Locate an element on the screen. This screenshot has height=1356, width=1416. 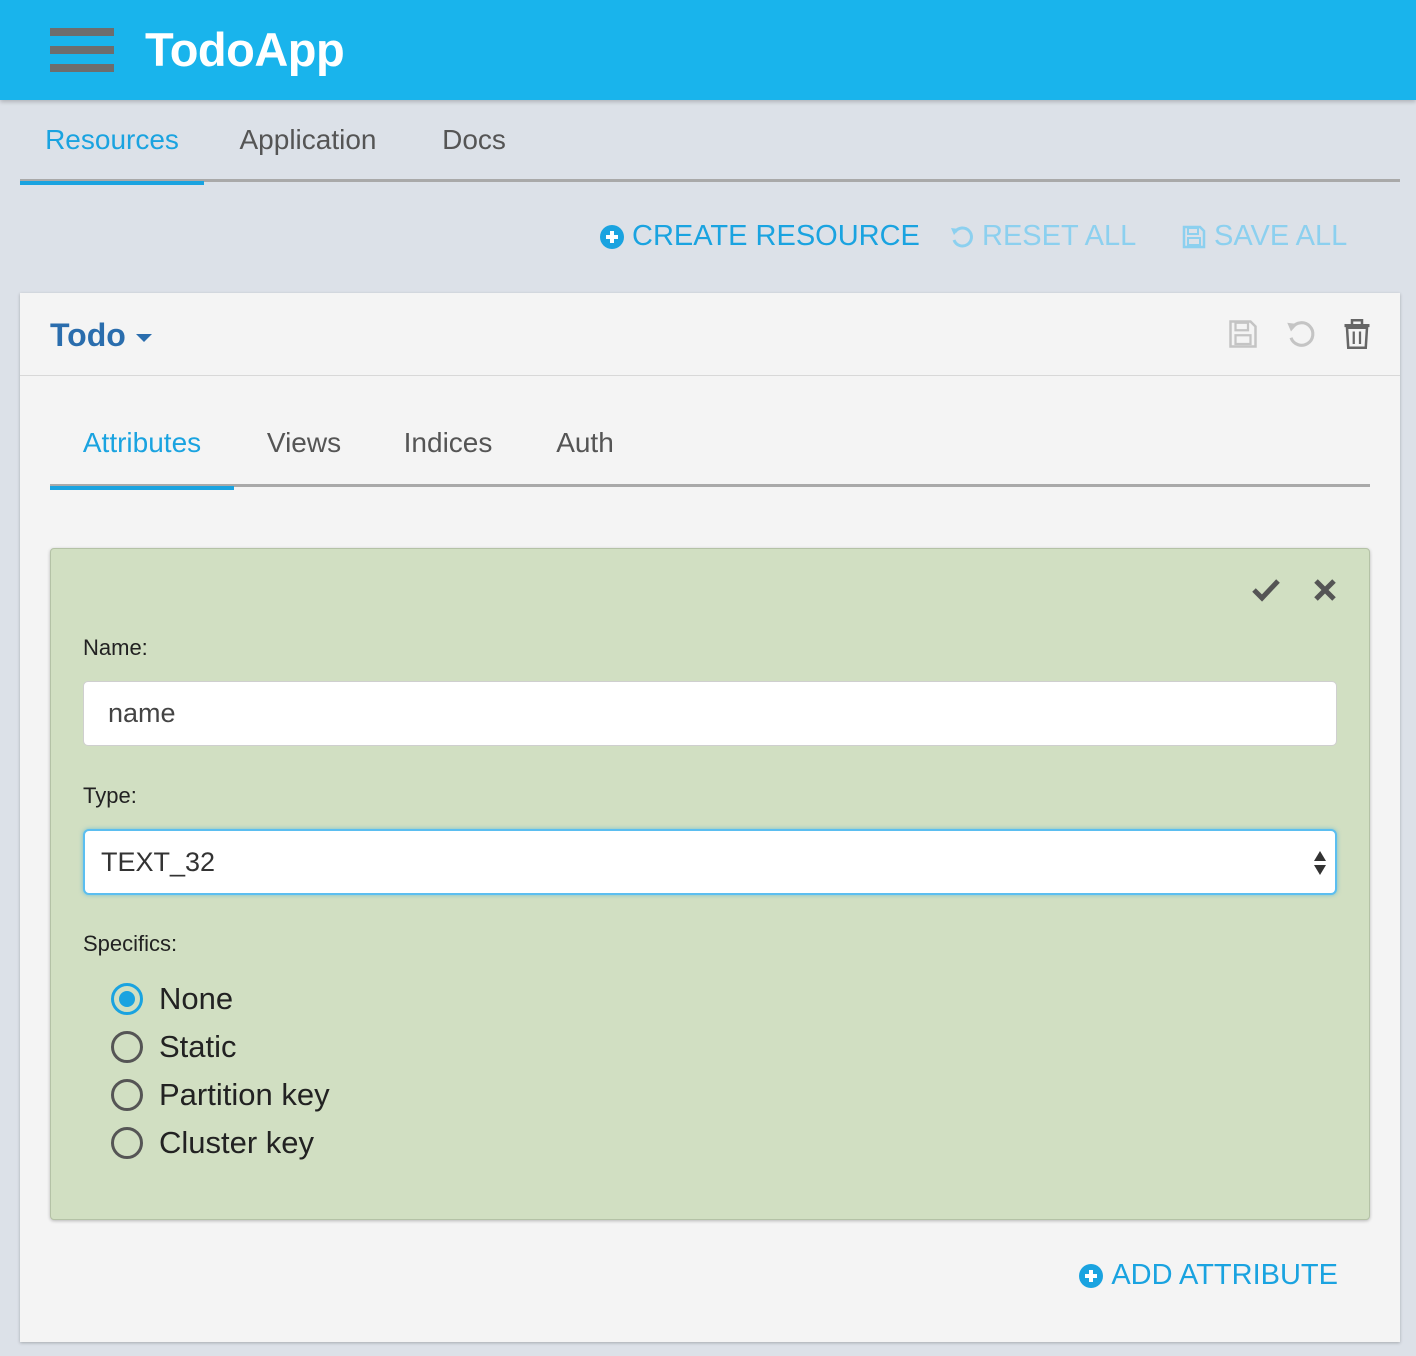
select-arrows-icon is located at coordinates (1320, 863).